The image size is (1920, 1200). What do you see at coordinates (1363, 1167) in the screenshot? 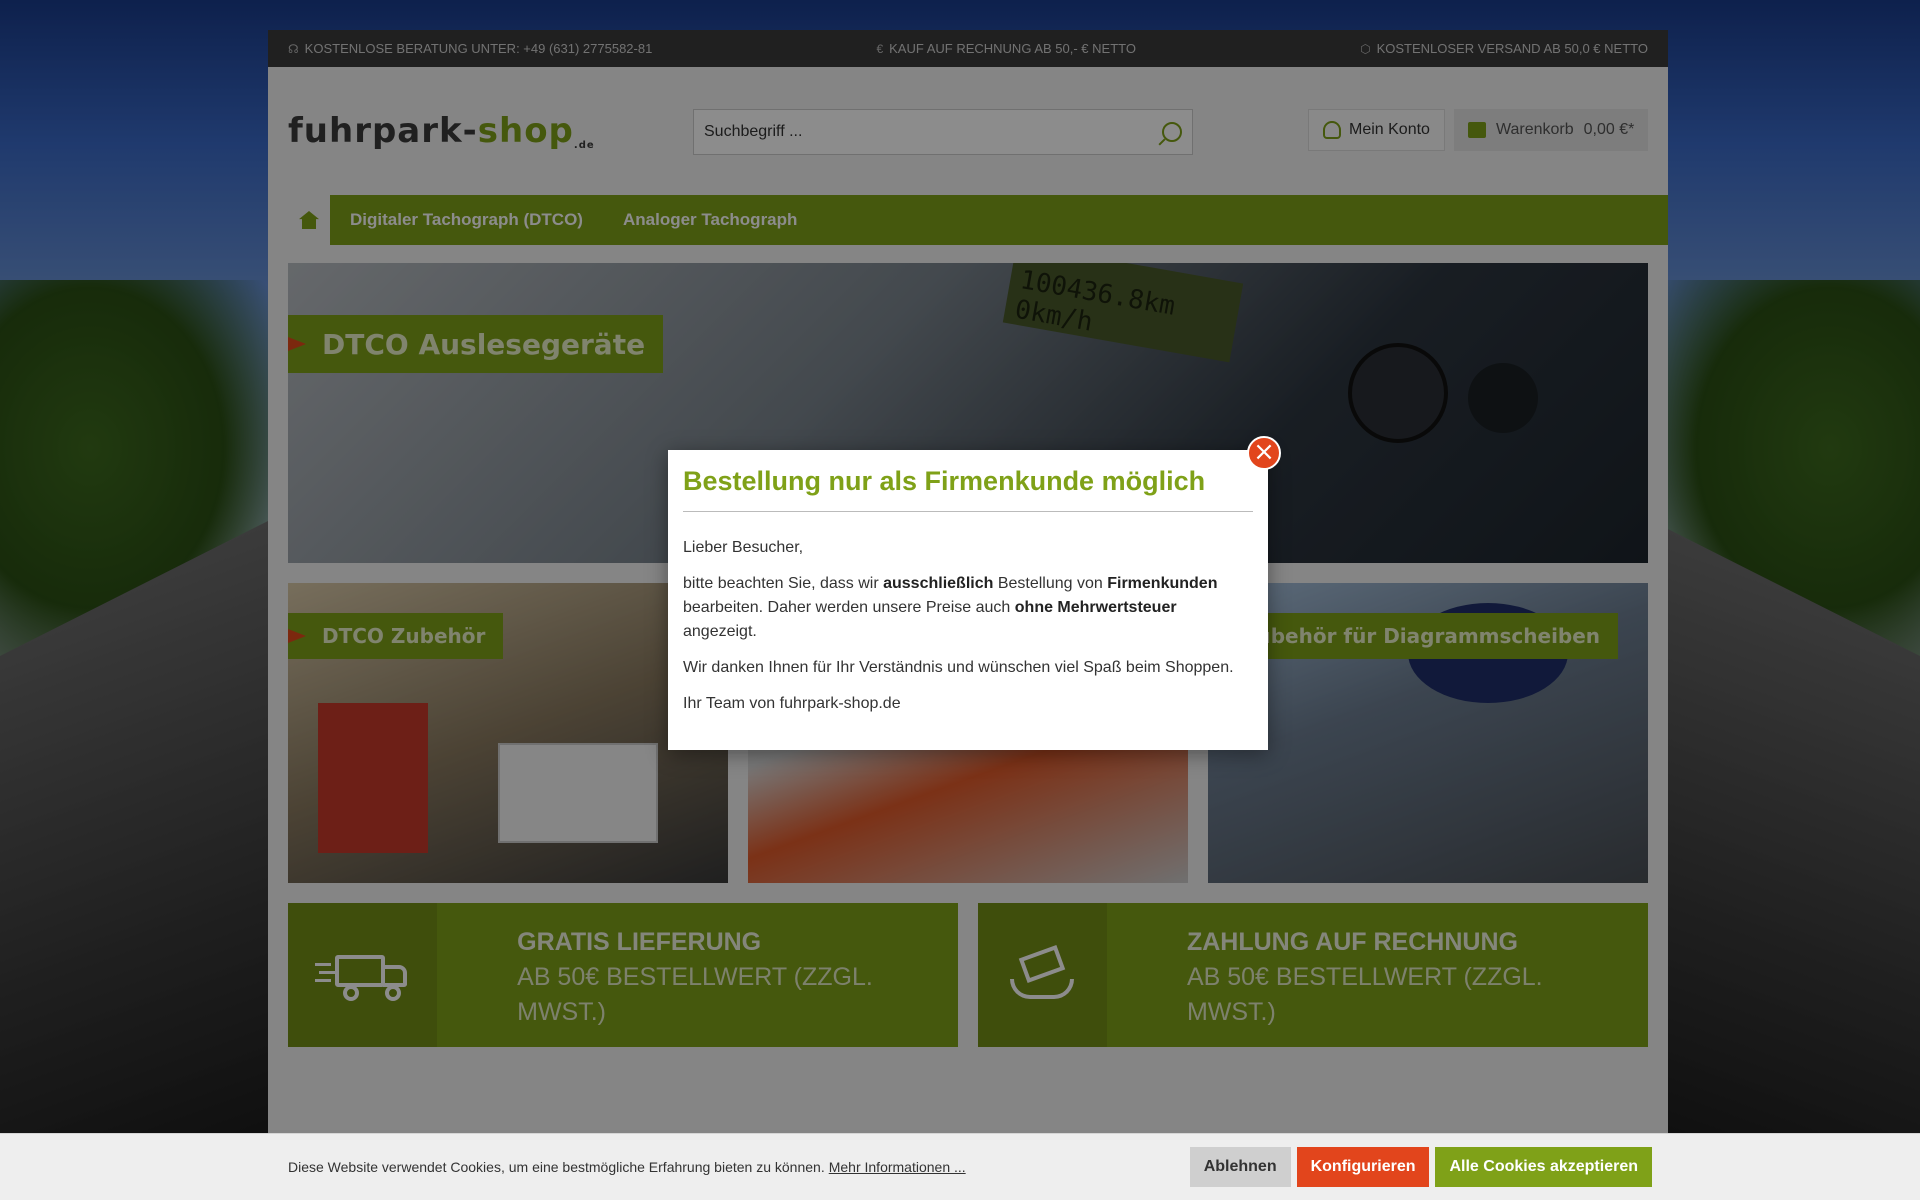
I see `cookie-configure-button: Konfigurieren` at bounding box center [1363, 1167].